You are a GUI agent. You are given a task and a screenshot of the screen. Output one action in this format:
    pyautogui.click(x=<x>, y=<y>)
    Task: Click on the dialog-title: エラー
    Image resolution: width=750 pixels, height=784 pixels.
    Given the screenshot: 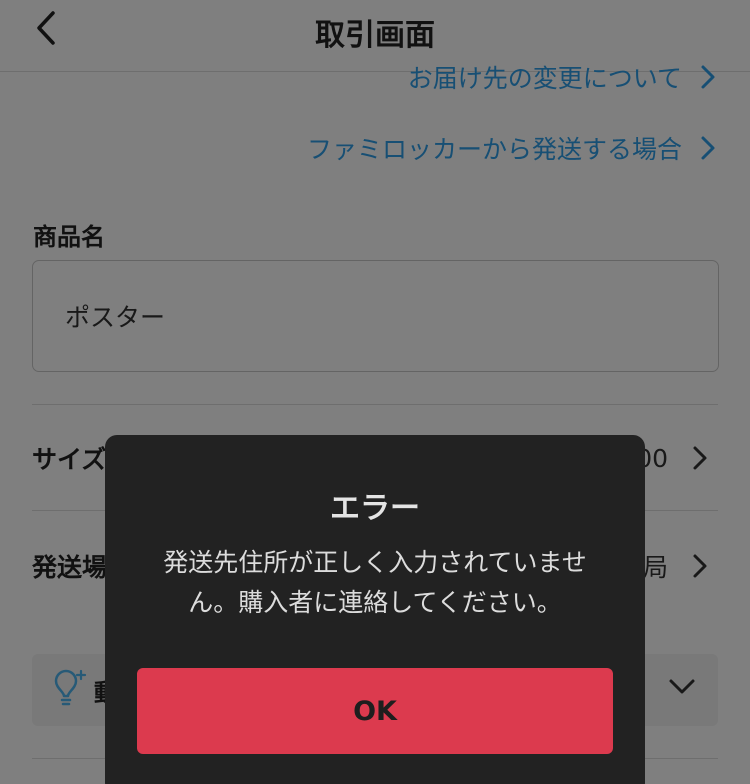 What is the action you would take?
    pyautogui.click(x=375, y=508)
    